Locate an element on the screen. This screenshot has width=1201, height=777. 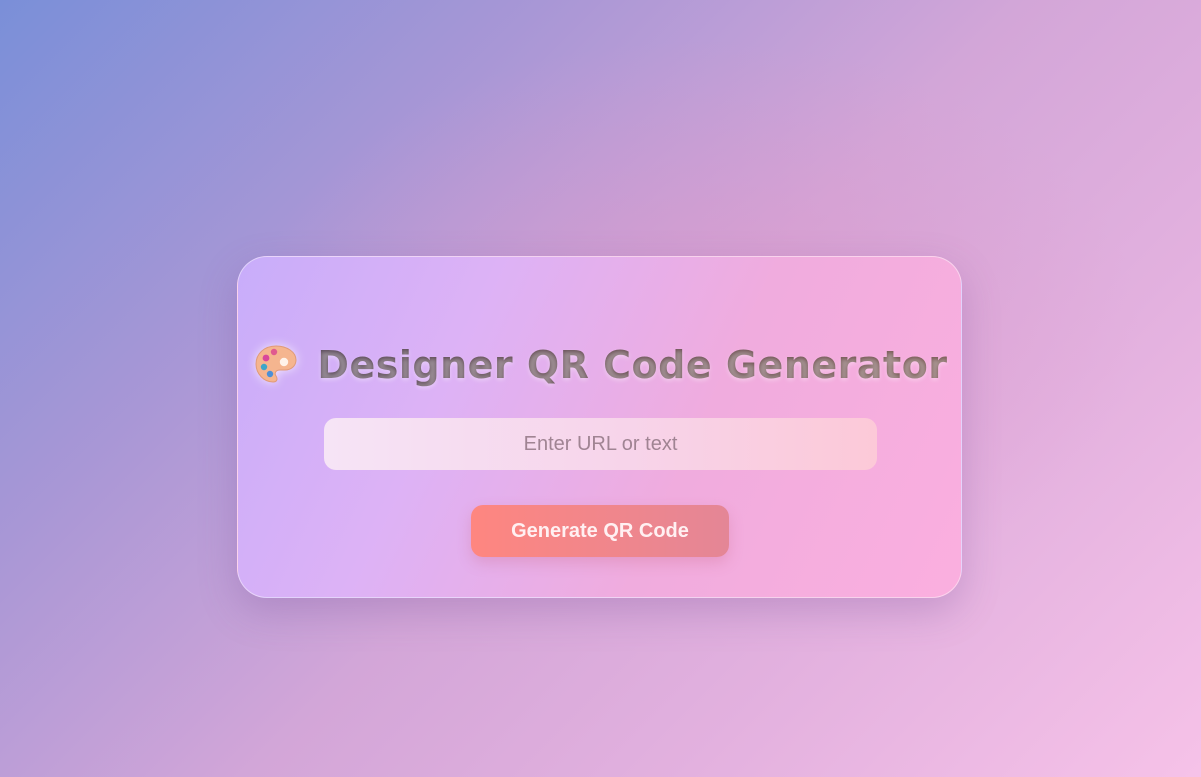
url-input is located at coordinates (600, 444).